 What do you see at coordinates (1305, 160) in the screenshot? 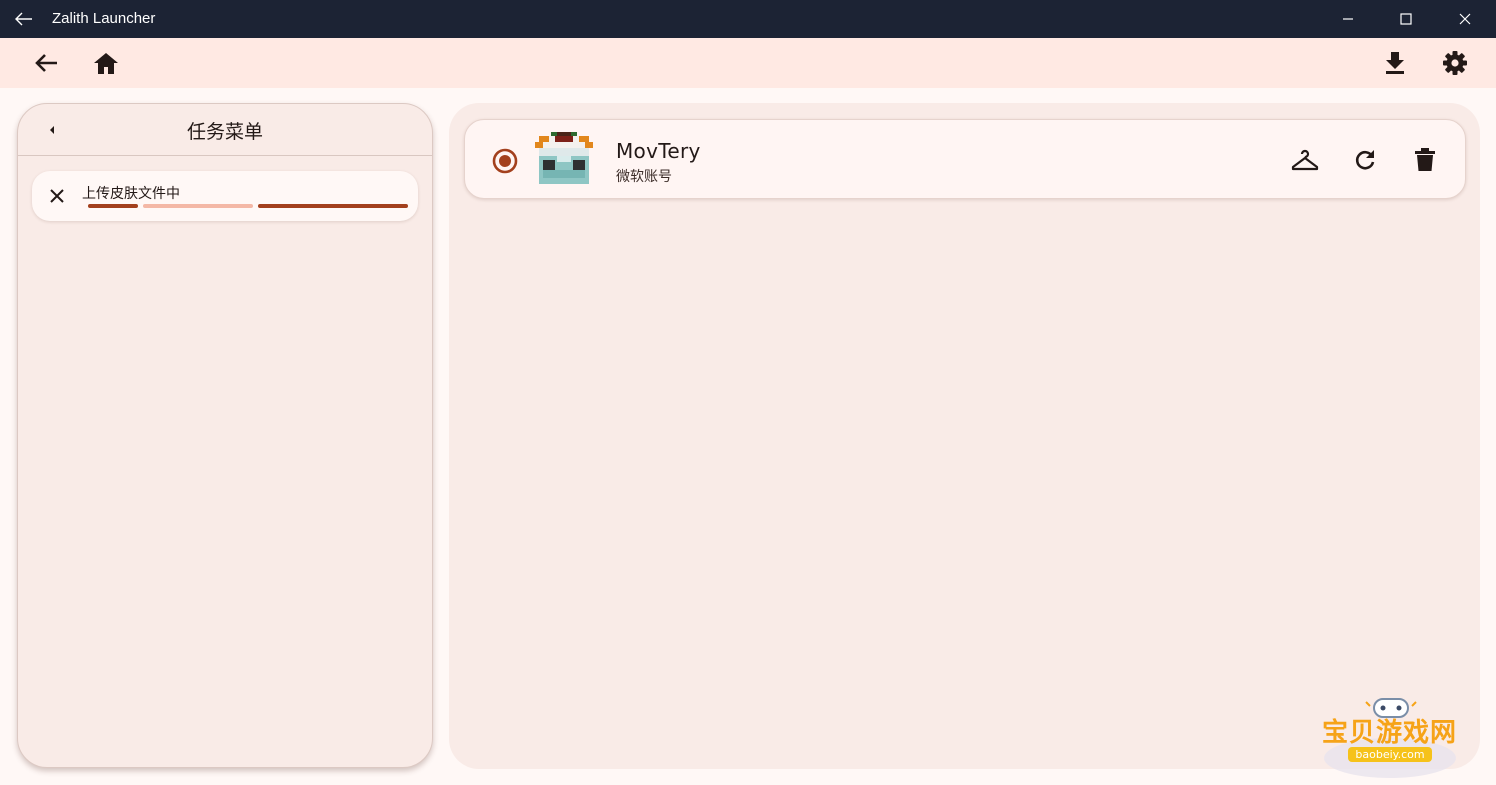
I see `change-skin-hanger-icon` at bounding box center [1305, 160].